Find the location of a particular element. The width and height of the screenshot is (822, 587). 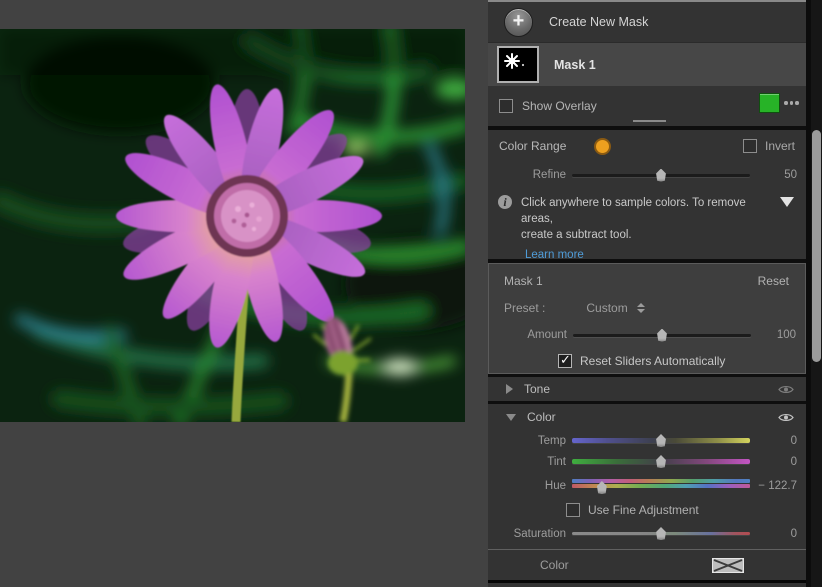

hue-slider is located at coordinates (661, 486).